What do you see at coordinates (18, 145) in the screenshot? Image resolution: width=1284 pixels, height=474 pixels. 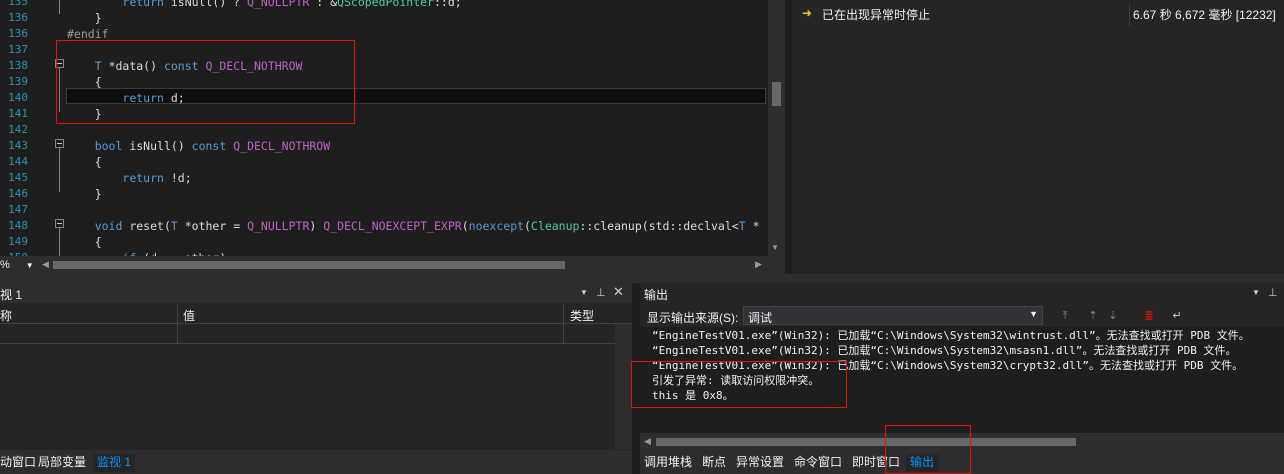 I see `line-number: 143` at bounding box center [18, 145].